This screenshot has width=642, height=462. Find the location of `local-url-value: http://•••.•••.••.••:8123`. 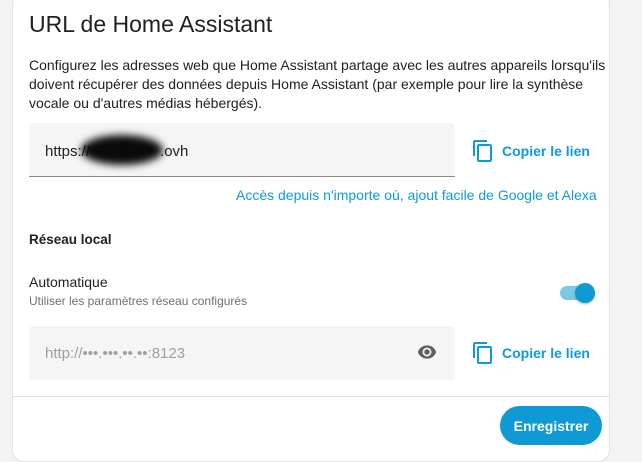

local-url-value: http://•••.•••.••.••:8123 is located at coordinates (115, 353).